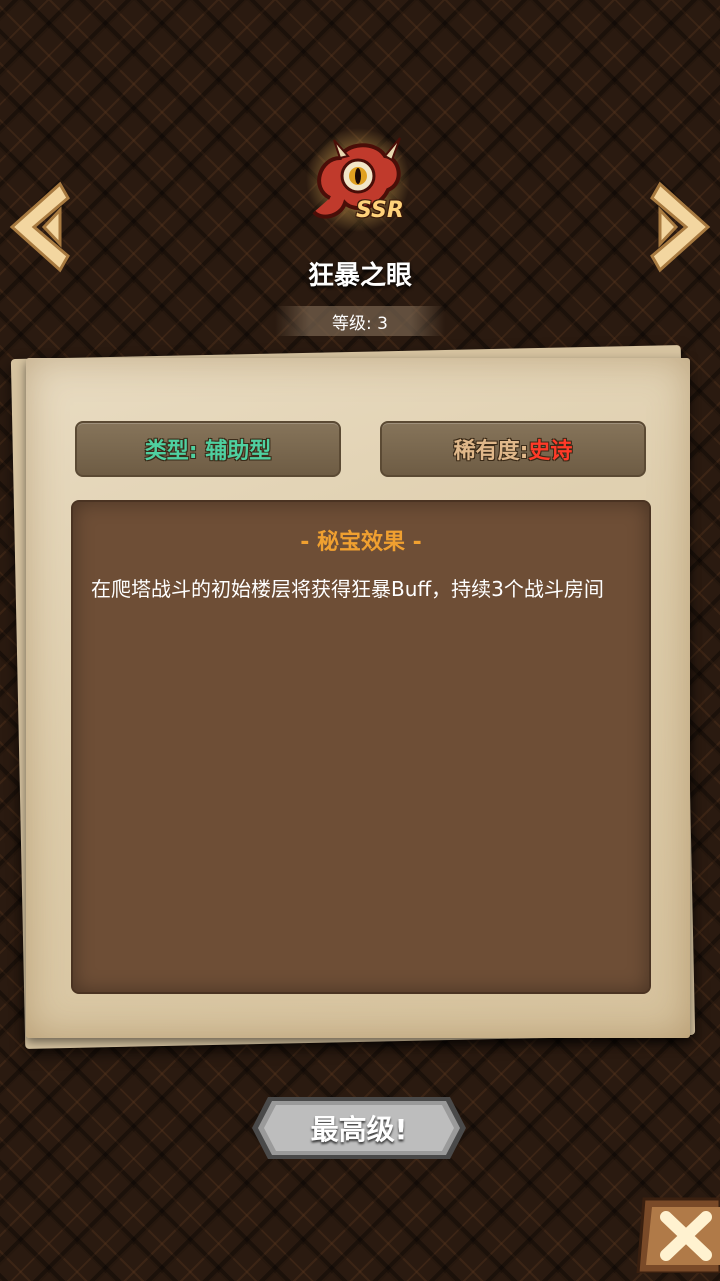  I want to click on max-level-button: 最高级!, so click(359, 1128).